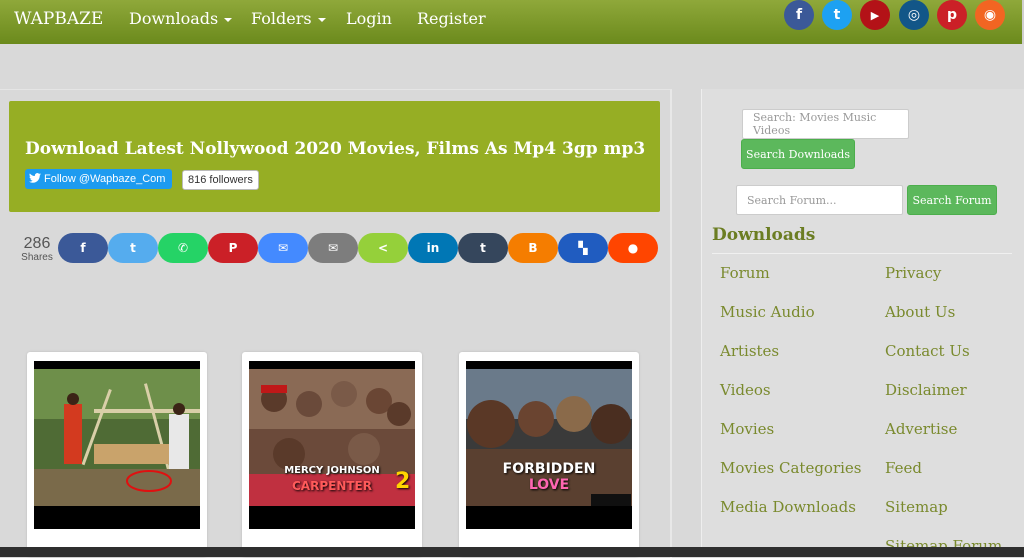 This screenshot has height=558, width=1024. What do you see at coordinates (633, 248) in the screenshot?
I see `share-reddit-icon: ●` at bounding box center [633, 248].